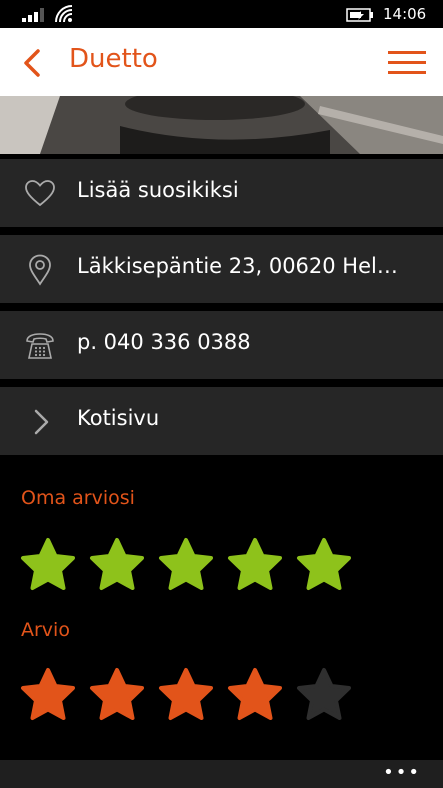 The width and height of the screenshot is (443, 788). What do you see at coordinates (221, 774) in the screenshot?
I see `bottom-app-bar: •••` at bounding box center [221, 774].